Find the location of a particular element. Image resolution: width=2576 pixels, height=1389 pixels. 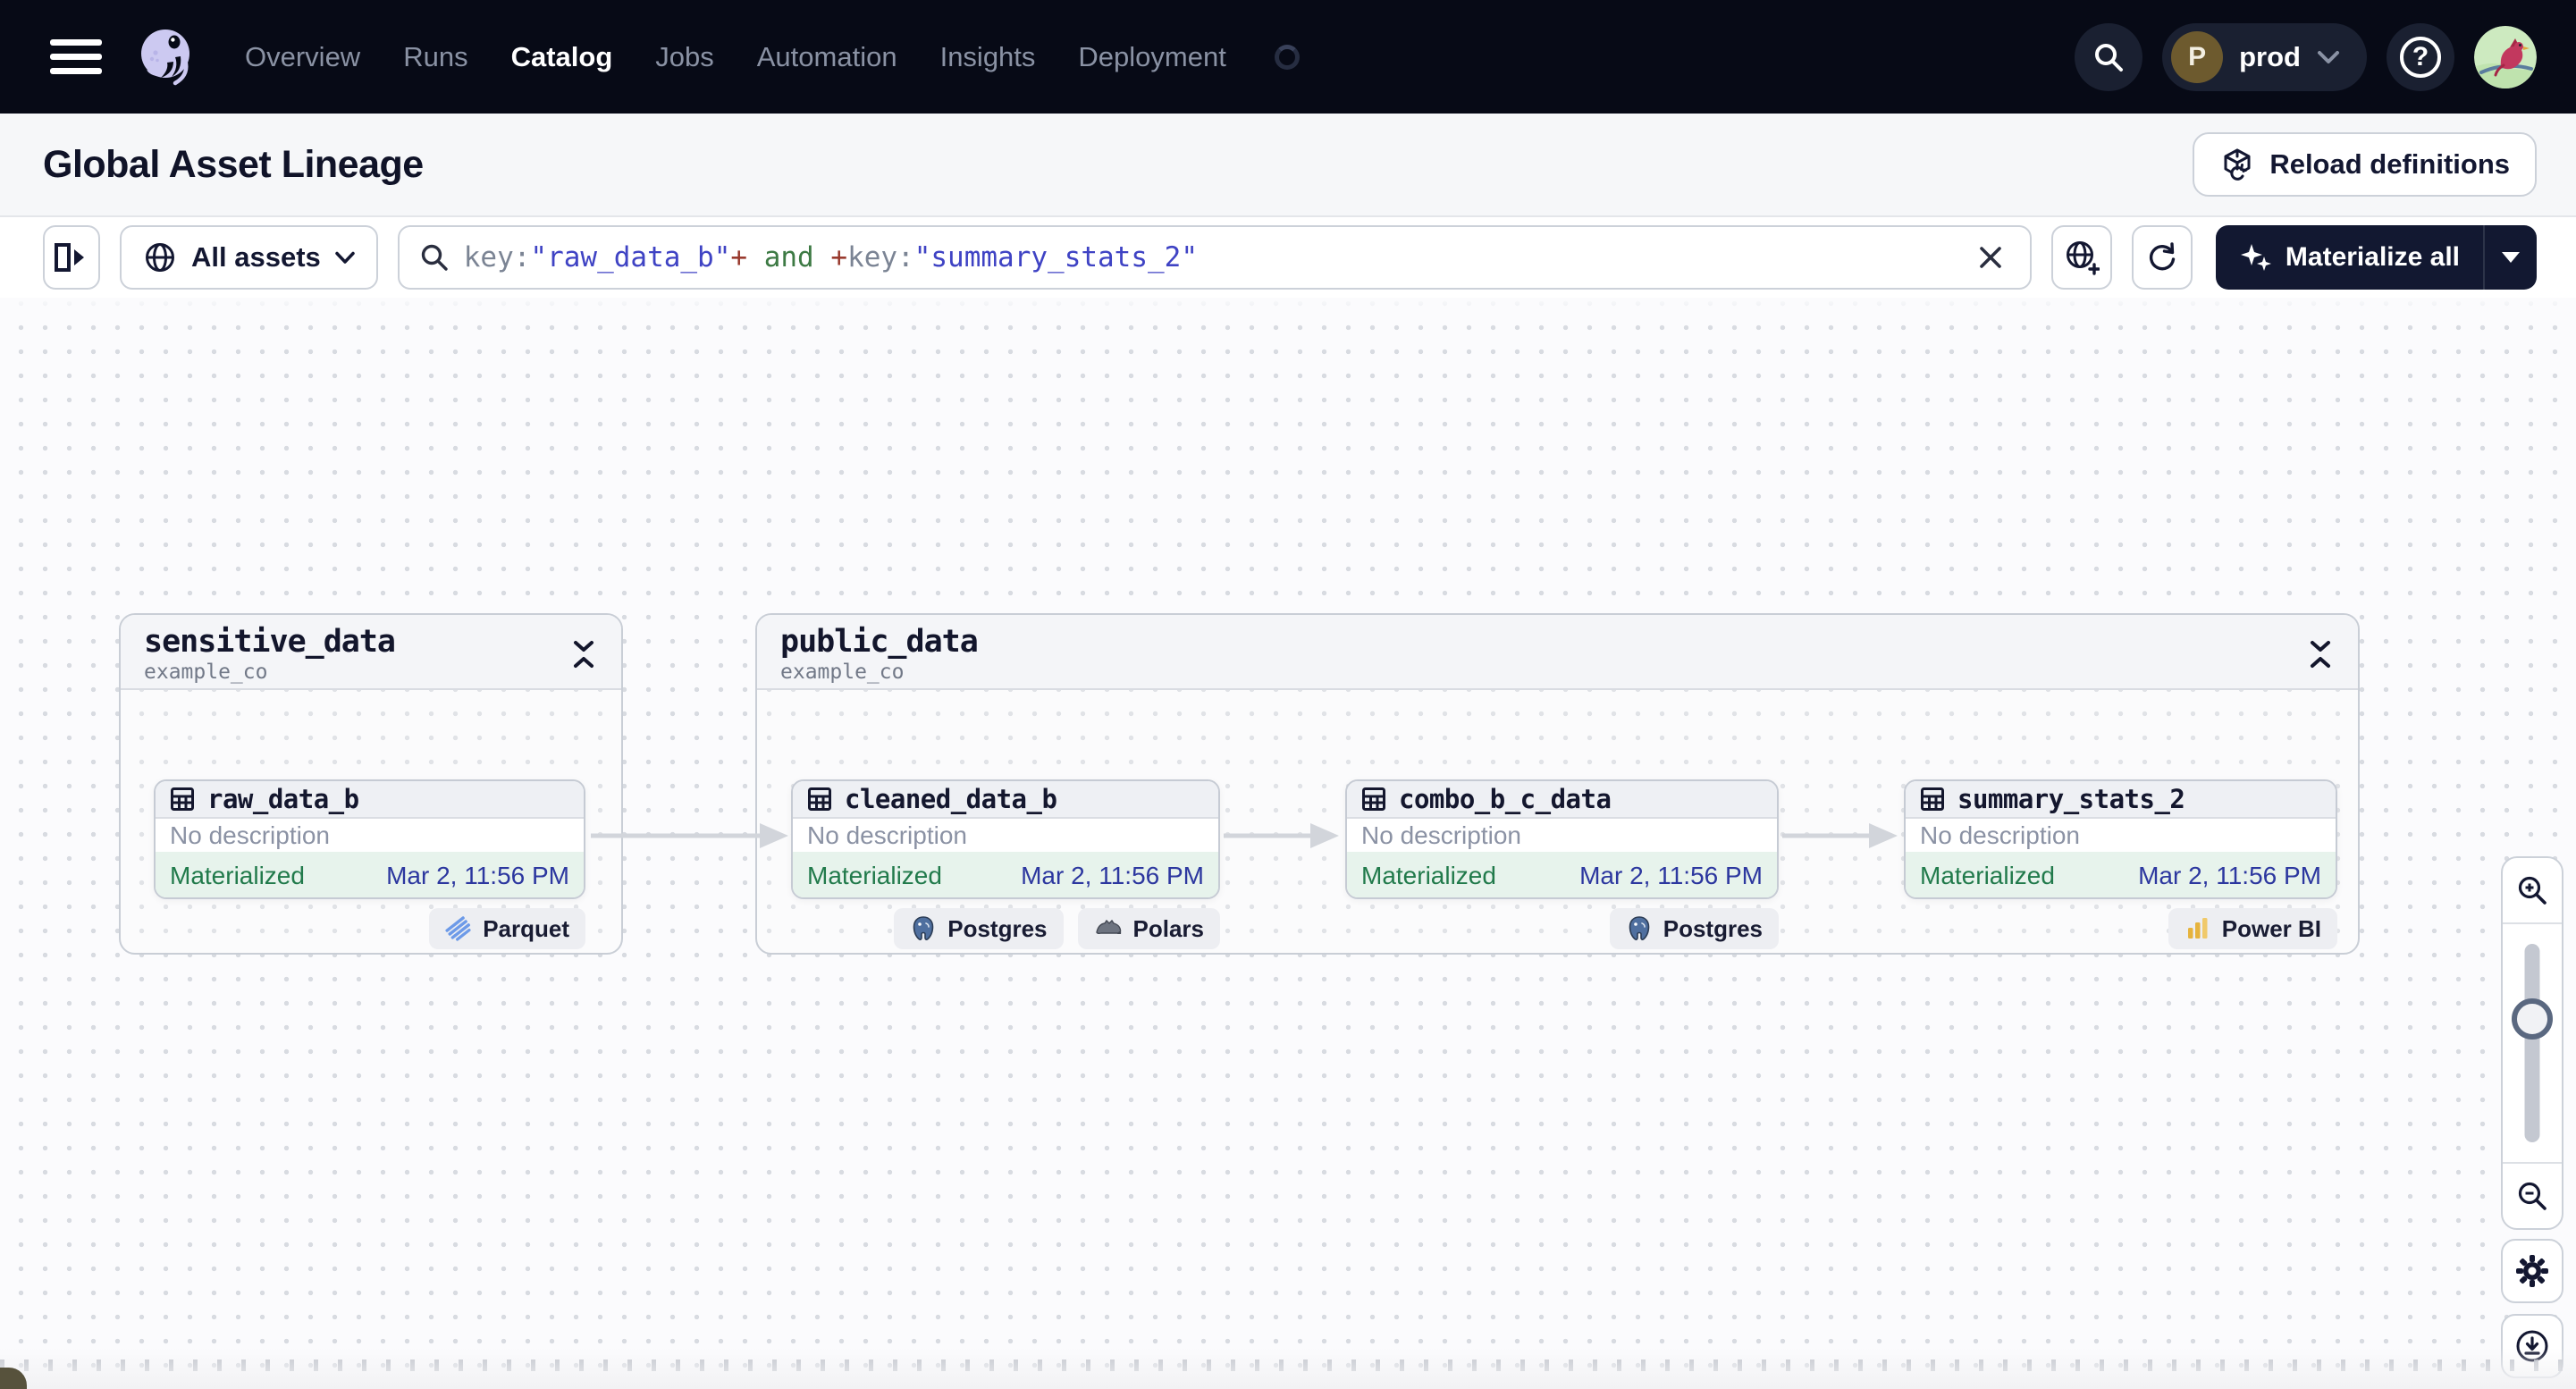

deployment-switcher: P prod is located at coordinates (2265, 56).